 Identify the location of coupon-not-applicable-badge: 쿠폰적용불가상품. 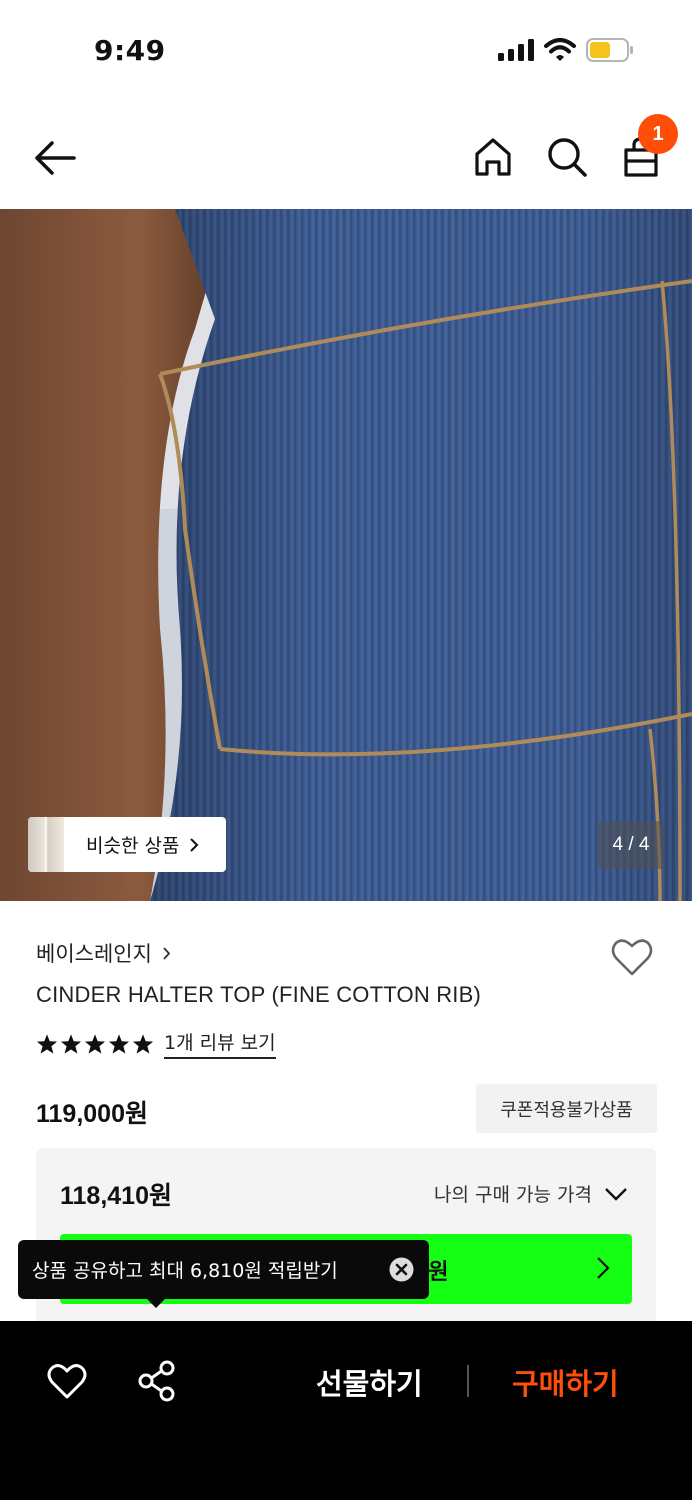
(566, 1108).